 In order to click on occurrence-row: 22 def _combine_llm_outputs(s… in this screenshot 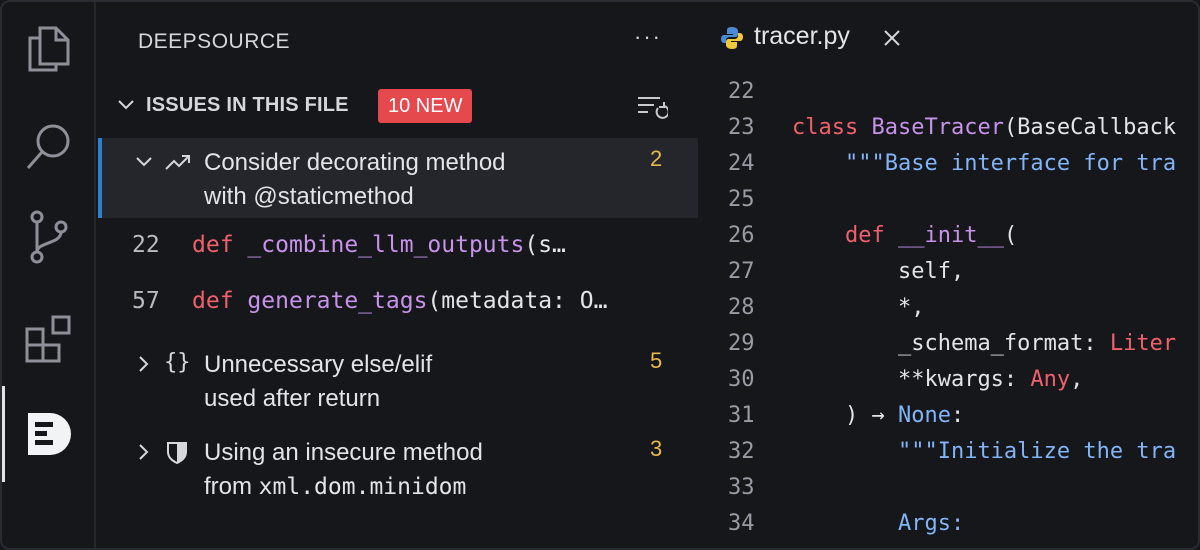, I will do `click(398, 245)`.